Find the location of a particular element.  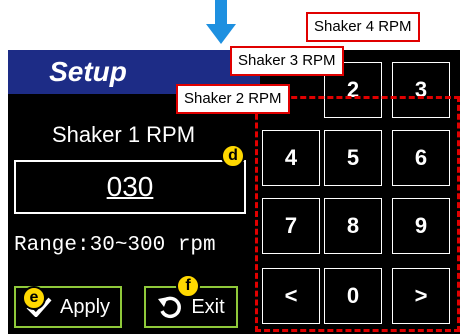

shaker4-tag: Shaker 4 RPM is located at coordinates (363, 27).